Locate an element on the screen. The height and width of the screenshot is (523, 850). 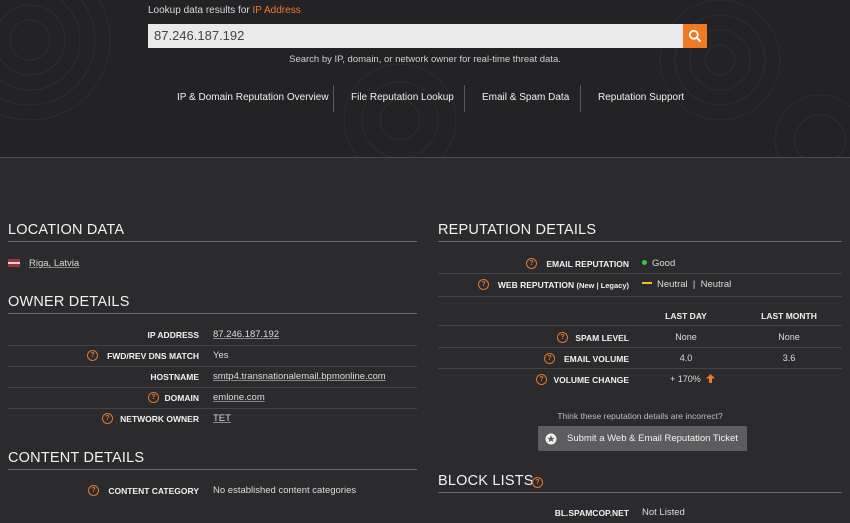
owner-title: OWNER DETAILS is located at coordinates (69, 302).